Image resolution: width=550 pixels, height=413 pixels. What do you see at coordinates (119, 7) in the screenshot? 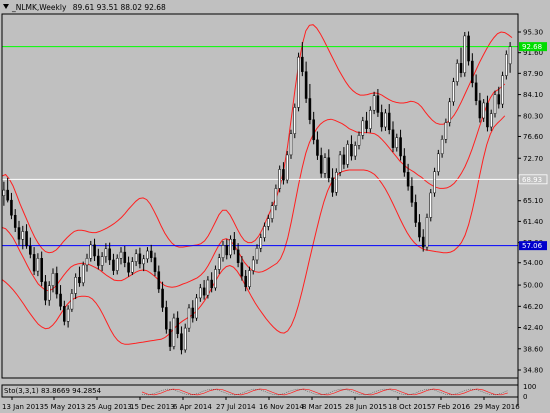
I see `ohlc-values: 89.61 93.51 88.02 92.68` at bounding box center [119, 7].